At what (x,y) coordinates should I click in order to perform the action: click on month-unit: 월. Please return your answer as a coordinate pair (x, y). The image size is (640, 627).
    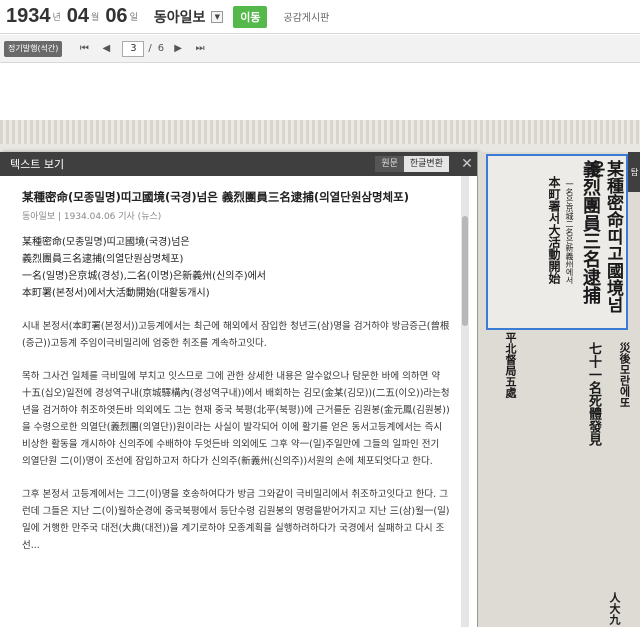
    Looking at the image, I should click on (95, 18).